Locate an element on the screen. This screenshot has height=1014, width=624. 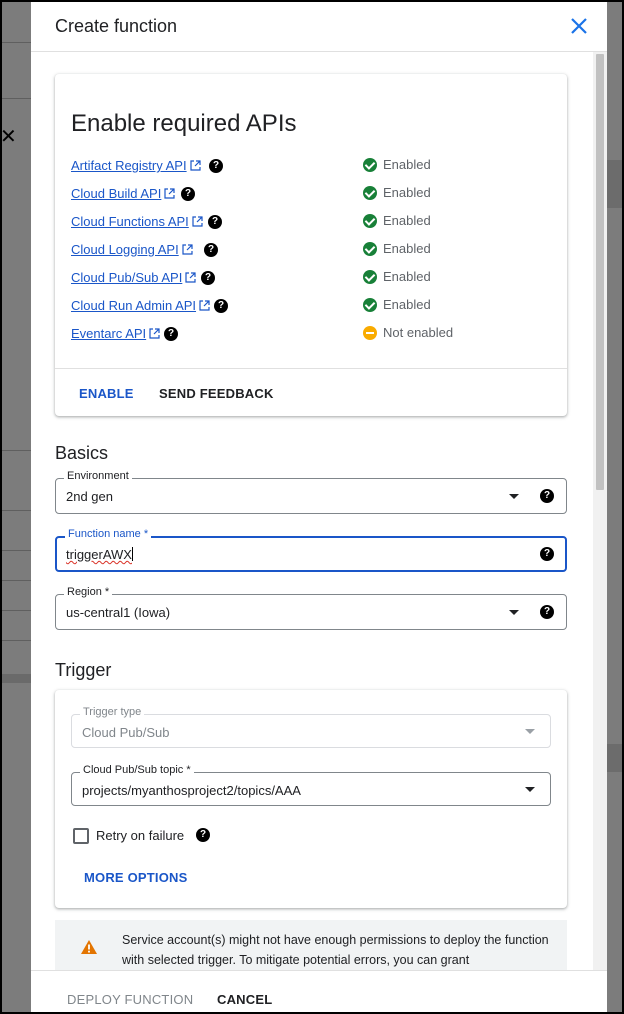
cancel-button: CANCEL is located at coordinates (244, 999).